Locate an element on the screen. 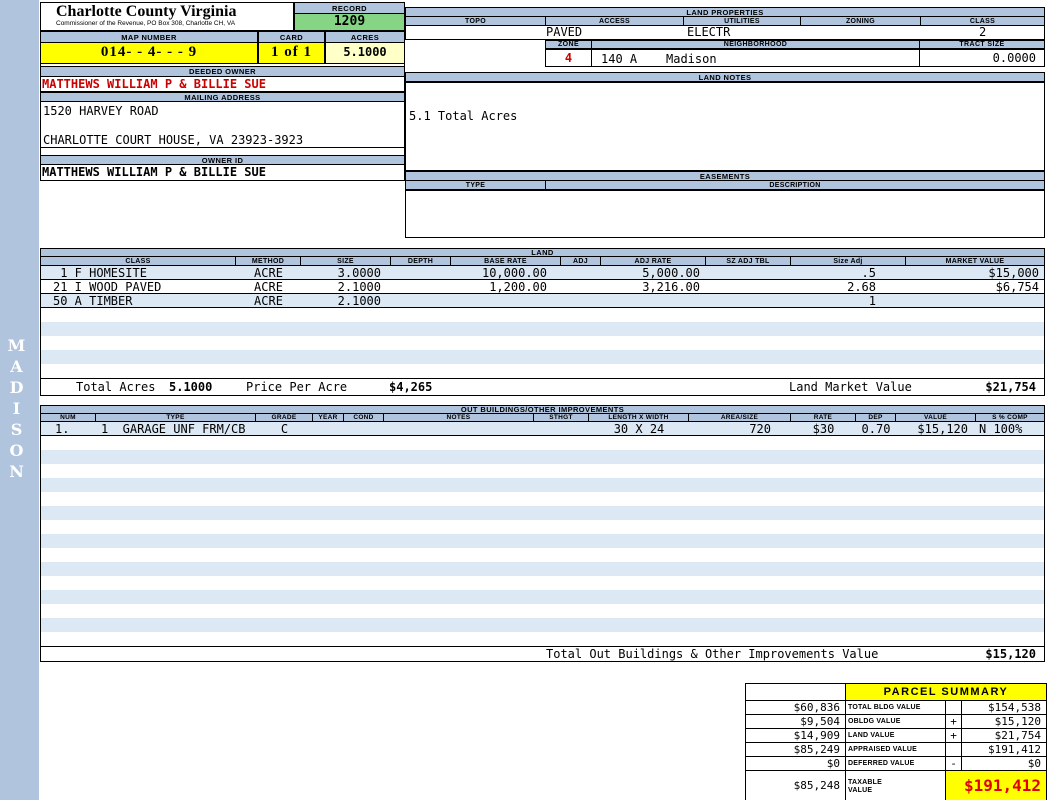  taxable-value-row: $85,248 TAXABLE VALUE $191,412 is located at coordinates (896, 785).